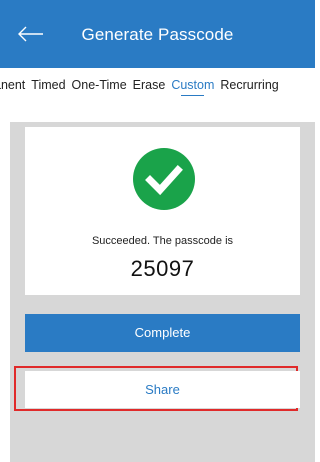 The image size is (320, 462). I want to click on share-button: Share, so click(162, 389).